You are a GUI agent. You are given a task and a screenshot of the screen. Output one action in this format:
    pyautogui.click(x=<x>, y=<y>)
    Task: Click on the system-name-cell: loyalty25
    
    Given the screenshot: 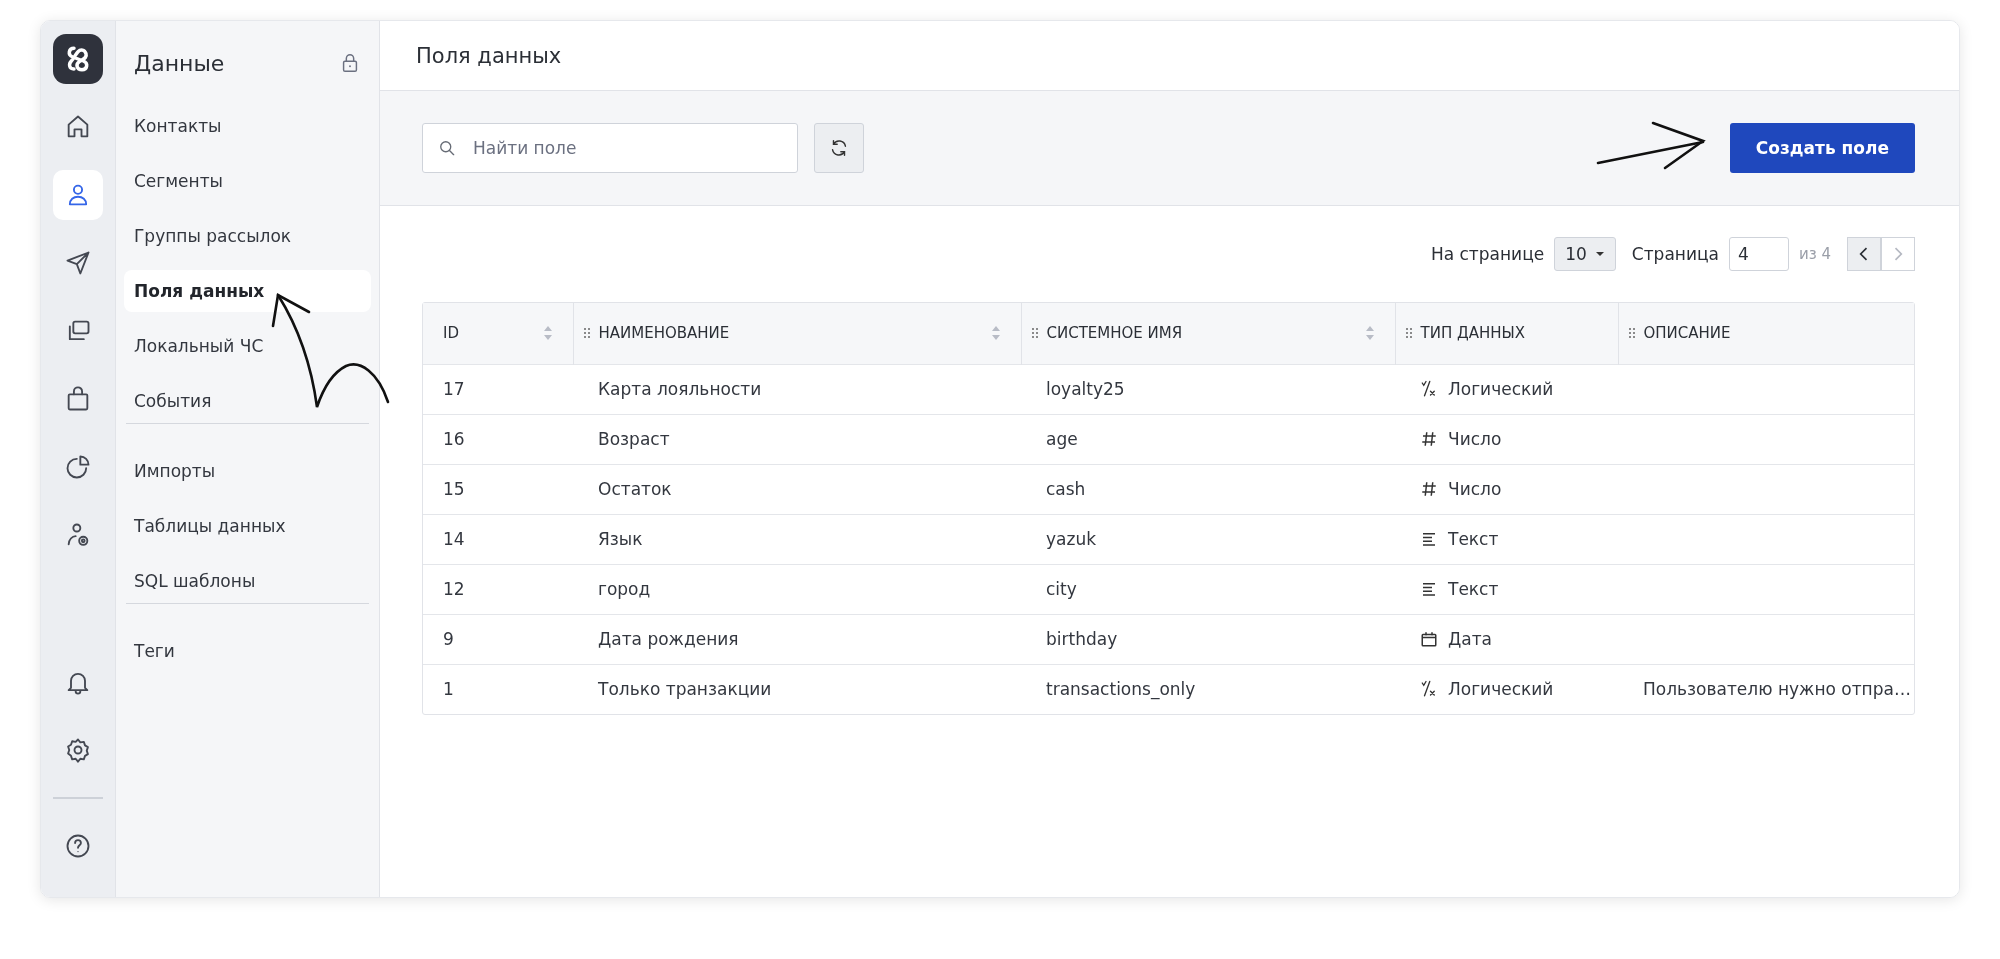 What is the action you would take?
    pyautogui.click(x=1085, y=389)
    